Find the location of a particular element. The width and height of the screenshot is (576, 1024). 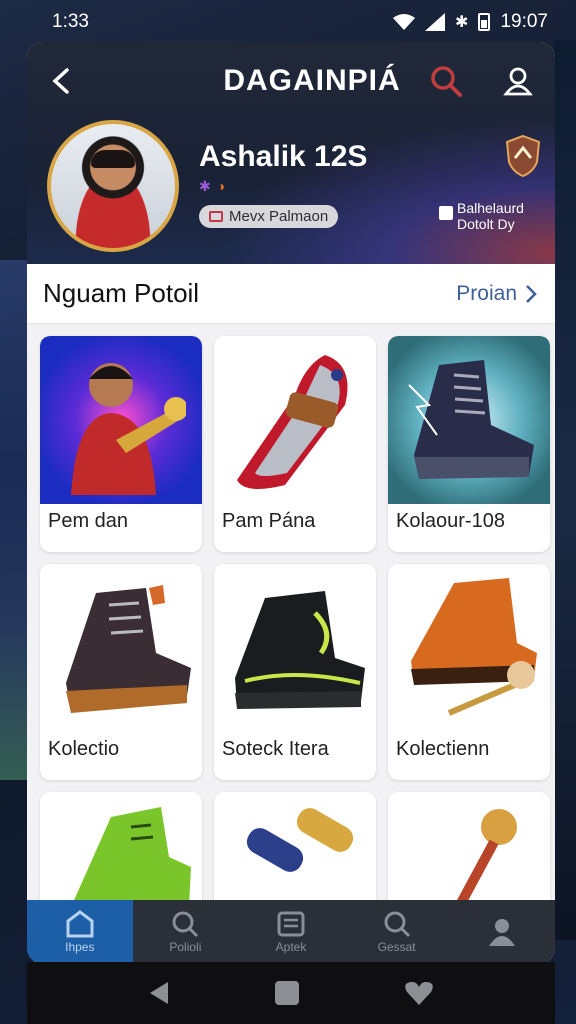

side-badge-text: Balhelaurd Dotolt Dy is located at coordinates (490, 216).